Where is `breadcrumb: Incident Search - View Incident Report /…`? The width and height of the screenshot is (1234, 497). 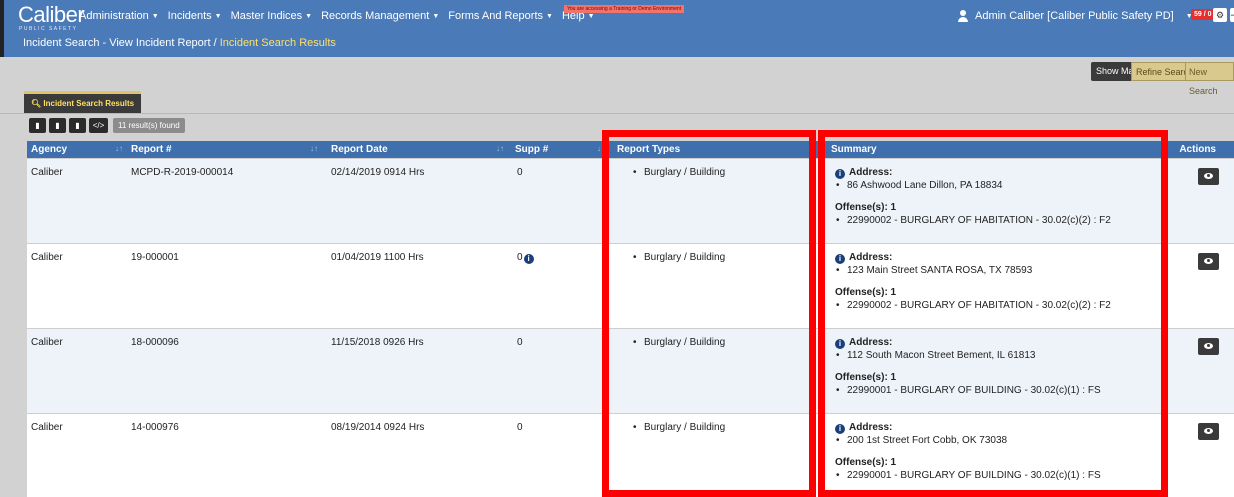 breadcrumb: Incident Search - View Incident Report /… is located at coordinates (179, 43).